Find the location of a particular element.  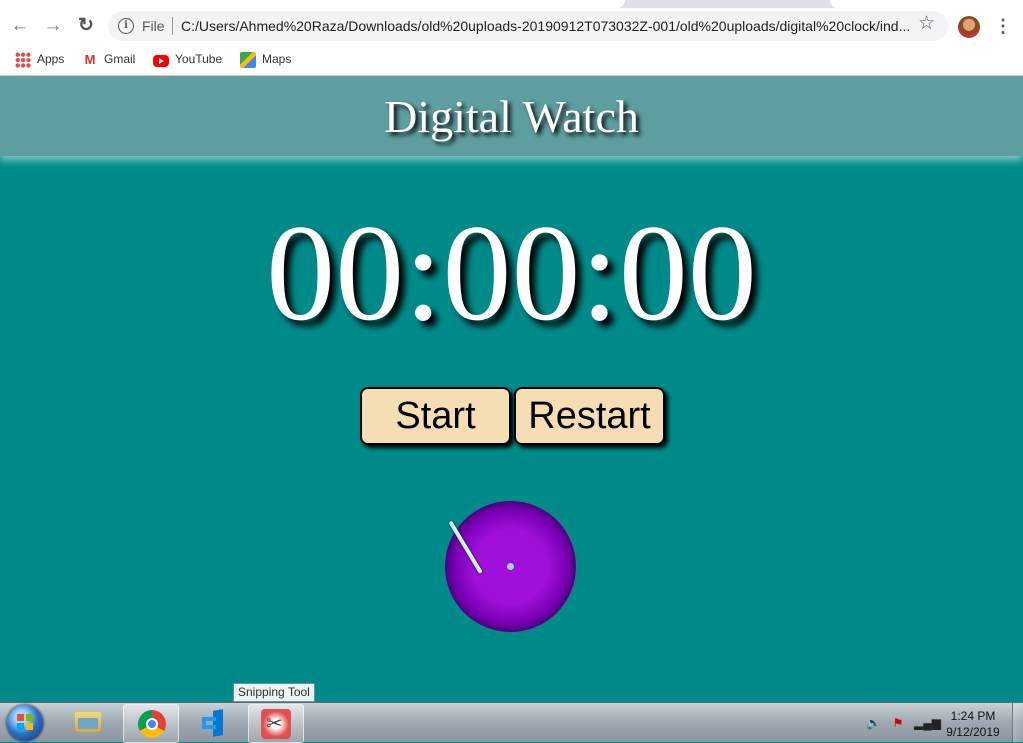

system-date: 9/12/2019 is located at coordinates (973, 732).